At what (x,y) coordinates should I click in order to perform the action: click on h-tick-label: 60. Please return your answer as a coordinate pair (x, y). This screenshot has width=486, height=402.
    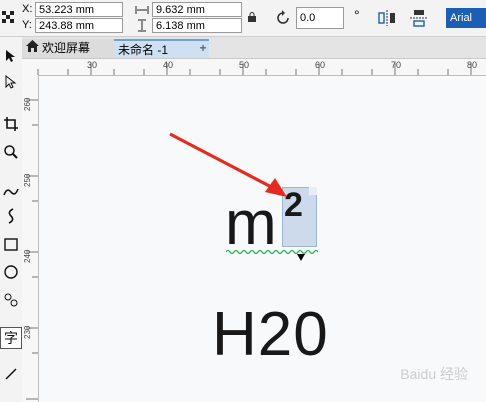
    Looking at the image, I should click on (320, 65).